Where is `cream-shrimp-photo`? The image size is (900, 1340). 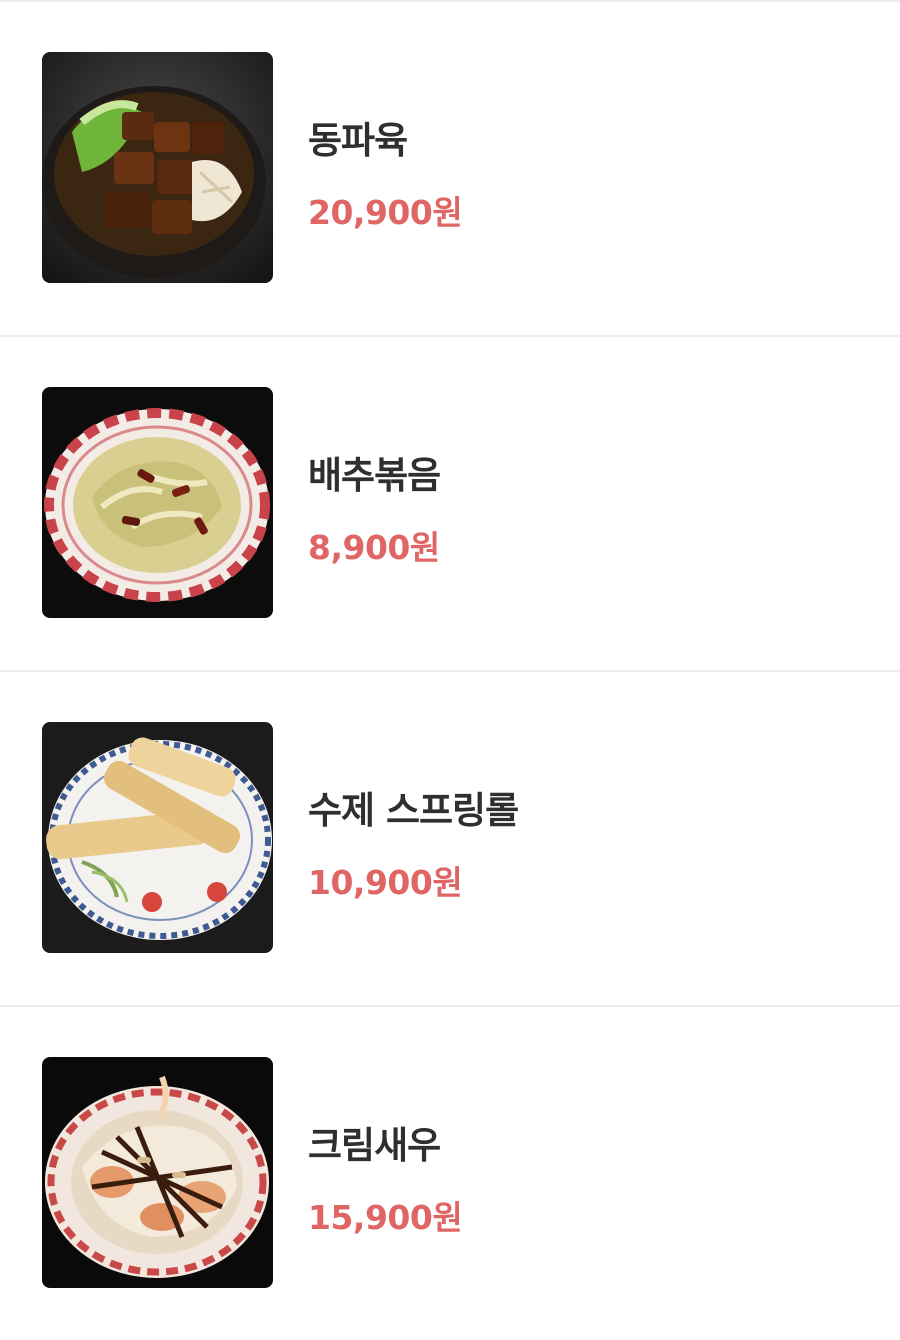 cream-shrimp-photo is located at coordinates (157, 1172).